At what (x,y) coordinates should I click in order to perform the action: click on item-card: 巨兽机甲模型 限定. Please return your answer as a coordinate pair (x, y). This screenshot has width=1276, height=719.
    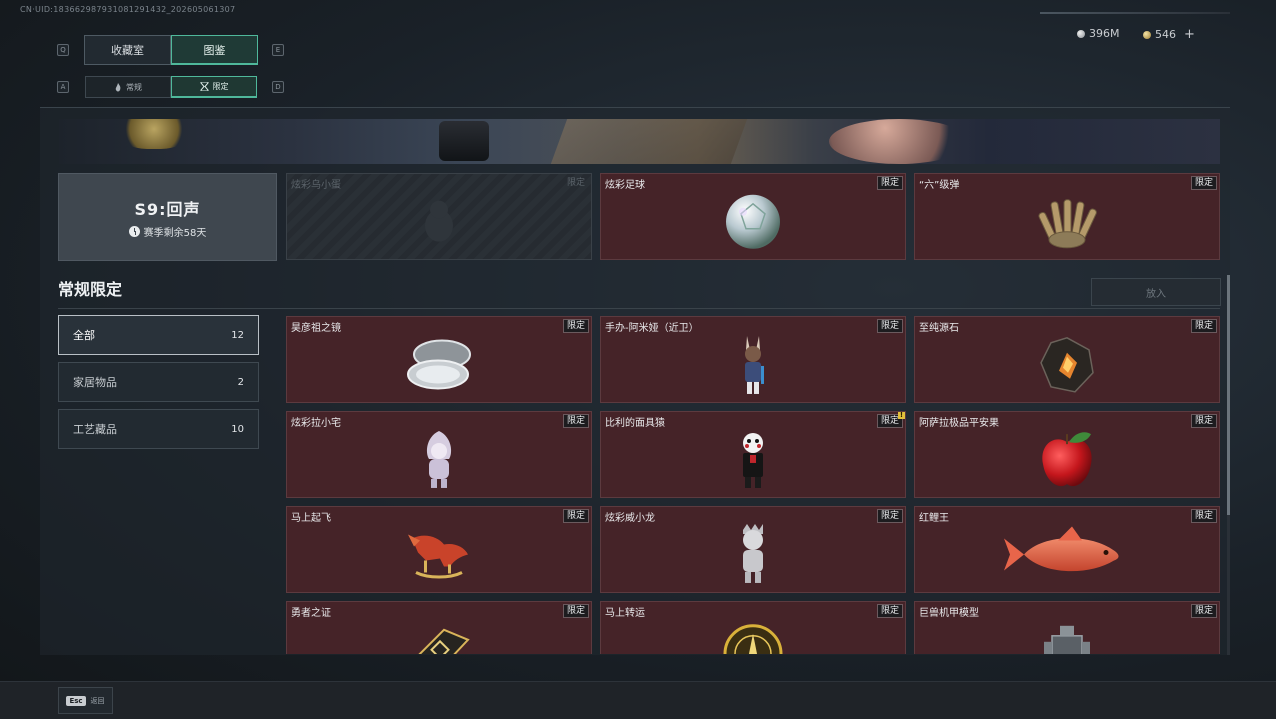
    Looking at the image, I should click on (1067, 627).